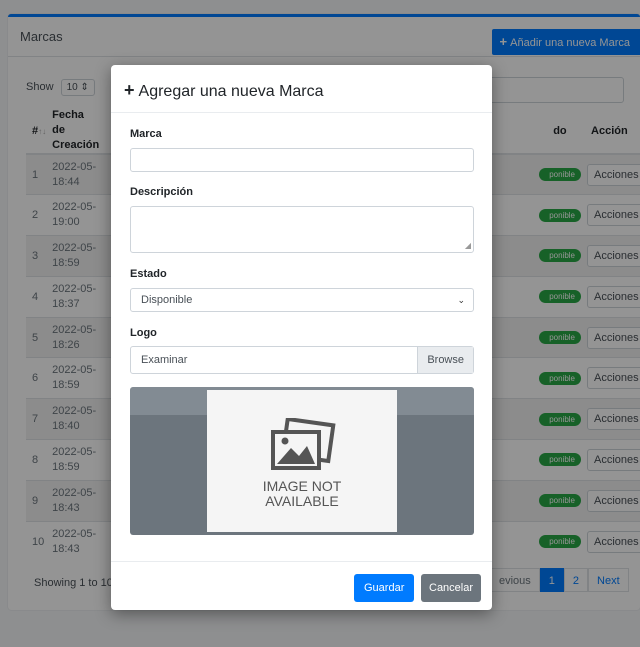 This screenshot has height=647, width=640. Describe the element at coordinates (445, 360) in the screenshot. I see `browse-button: Browse` at that location.